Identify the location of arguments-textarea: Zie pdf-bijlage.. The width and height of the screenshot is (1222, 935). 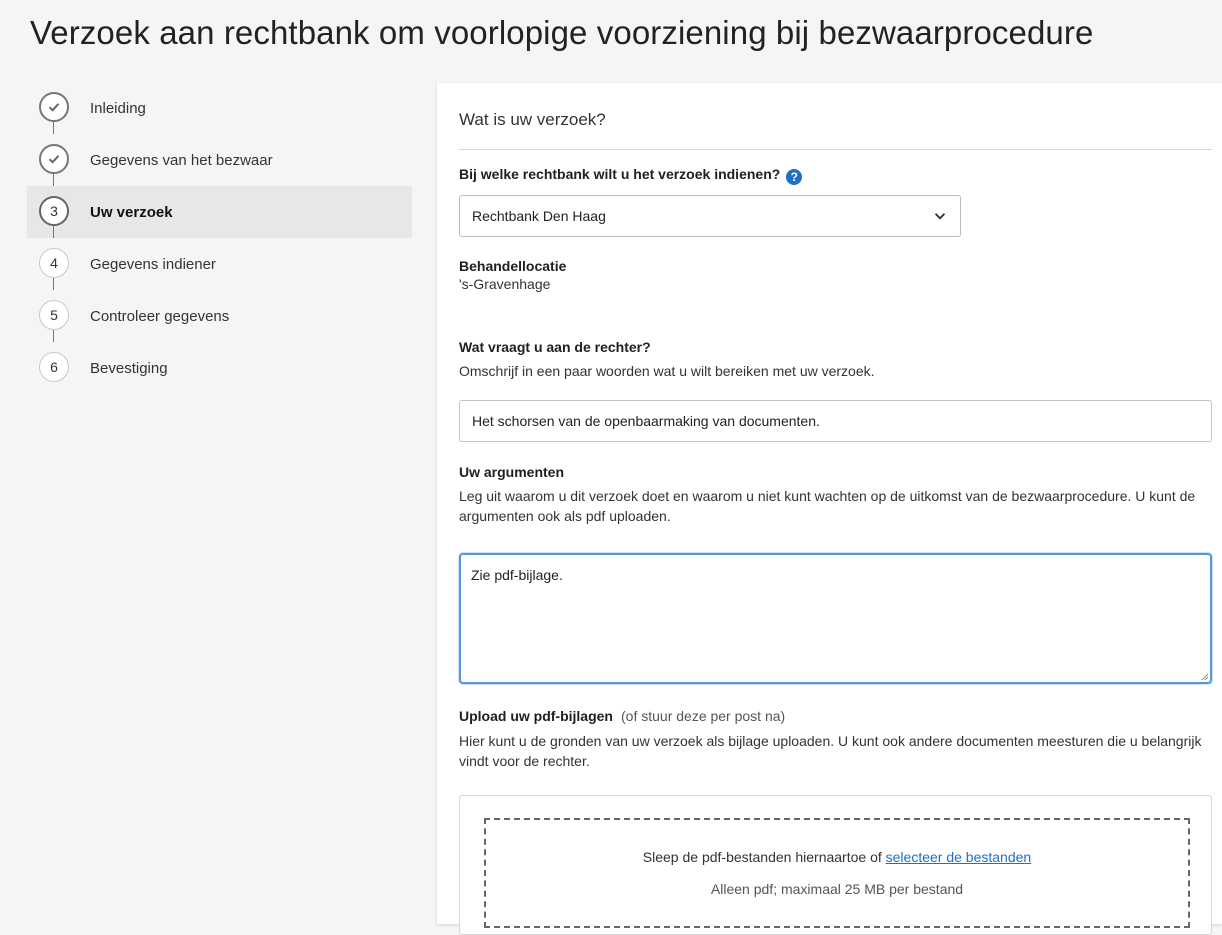
(835, 618).